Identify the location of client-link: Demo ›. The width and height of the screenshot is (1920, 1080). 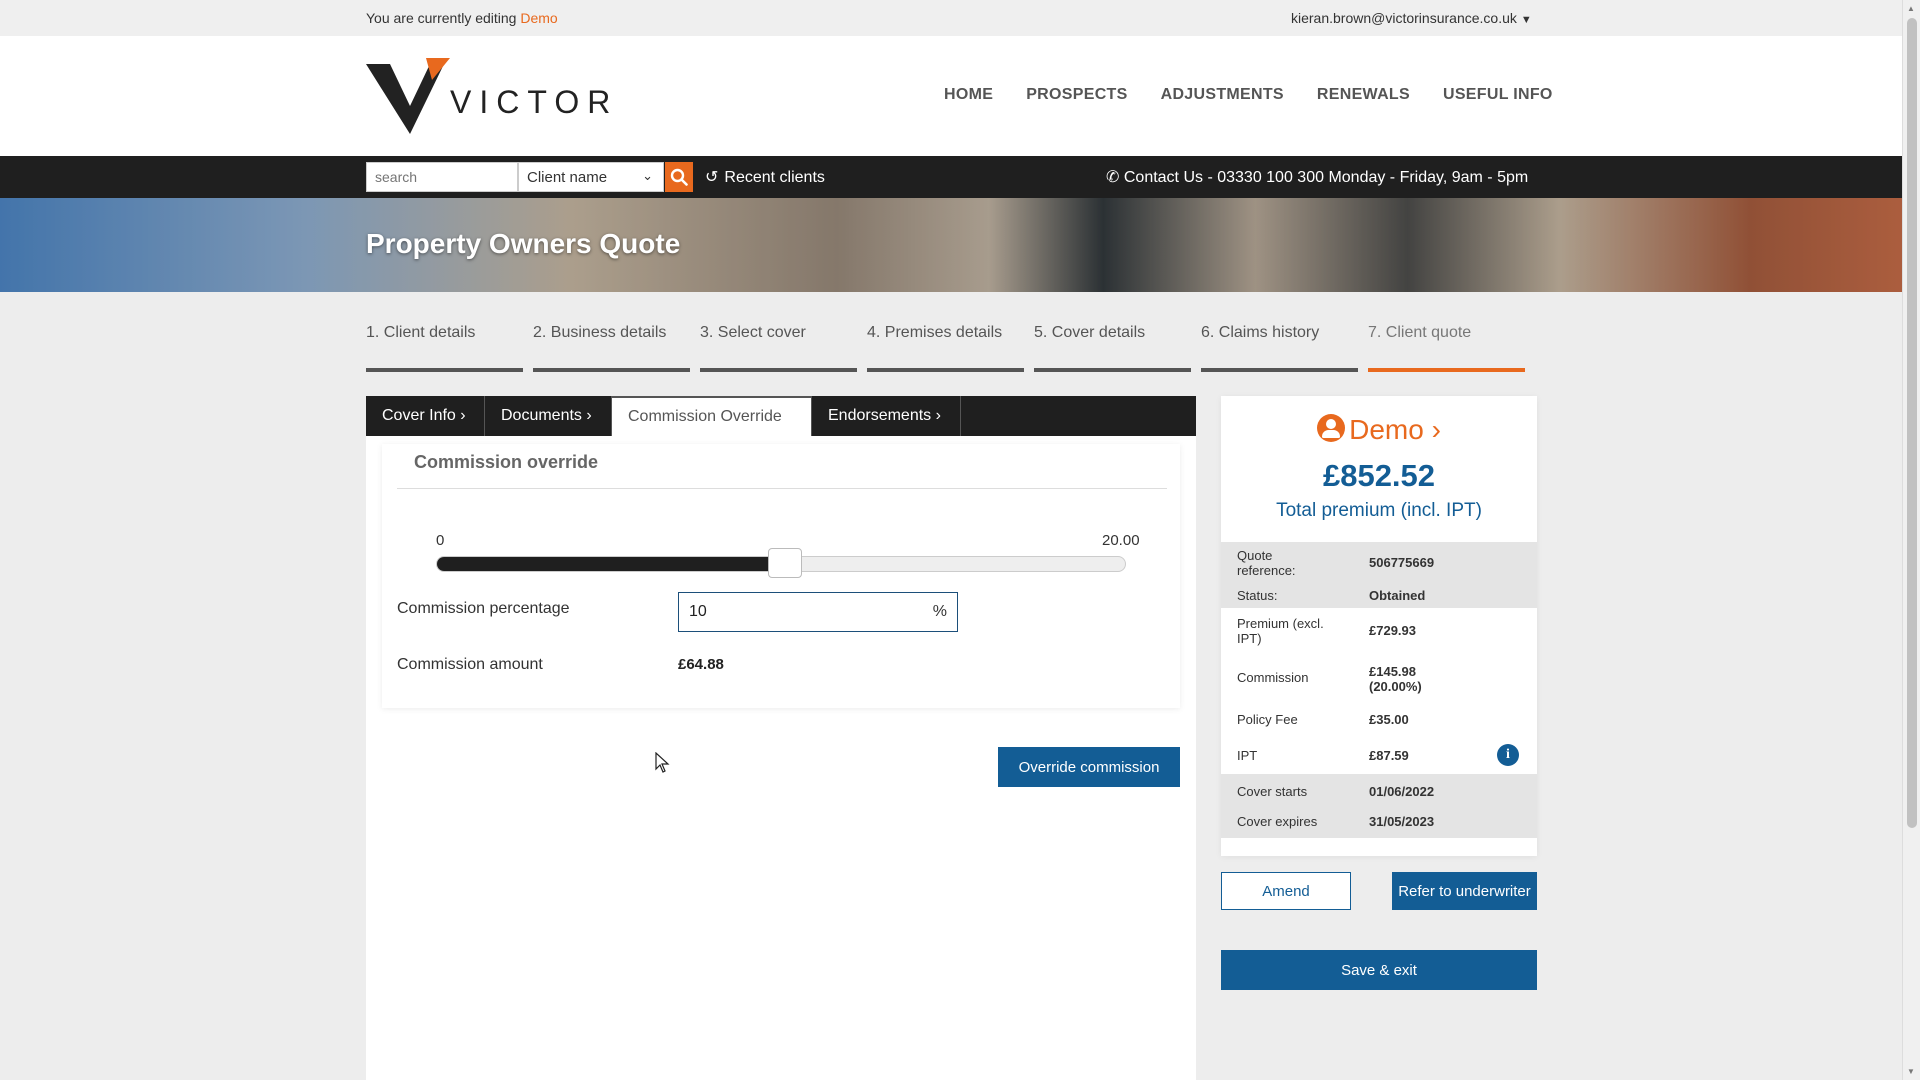
(1379, 430).